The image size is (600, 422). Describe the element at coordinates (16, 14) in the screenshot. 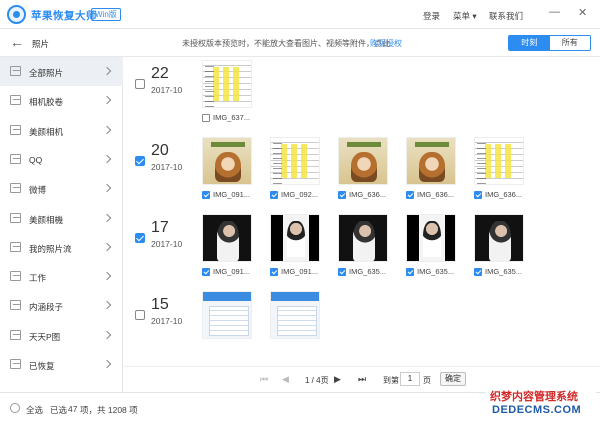

I see `app-logo-icon` at that location.